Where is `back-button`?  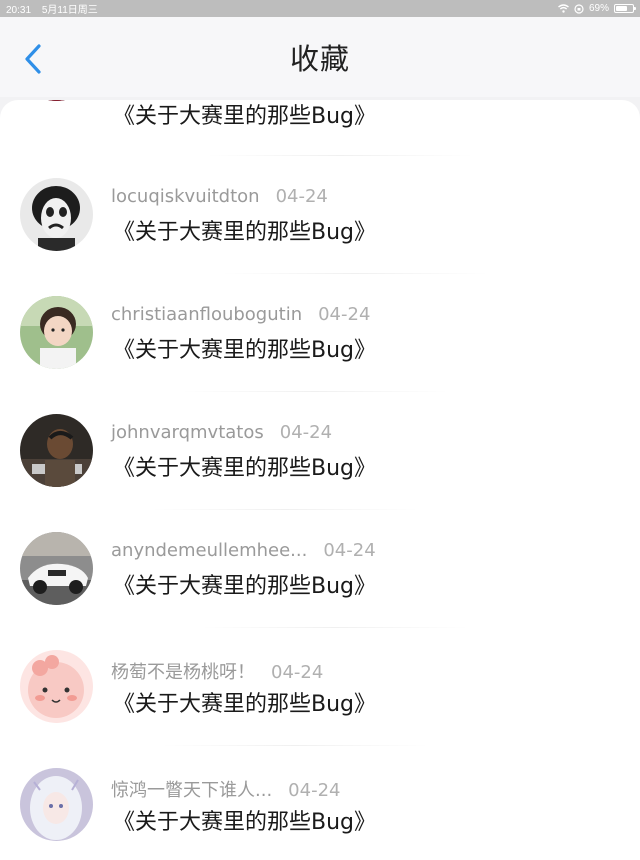
back-button is located at coordinates (33, 59).